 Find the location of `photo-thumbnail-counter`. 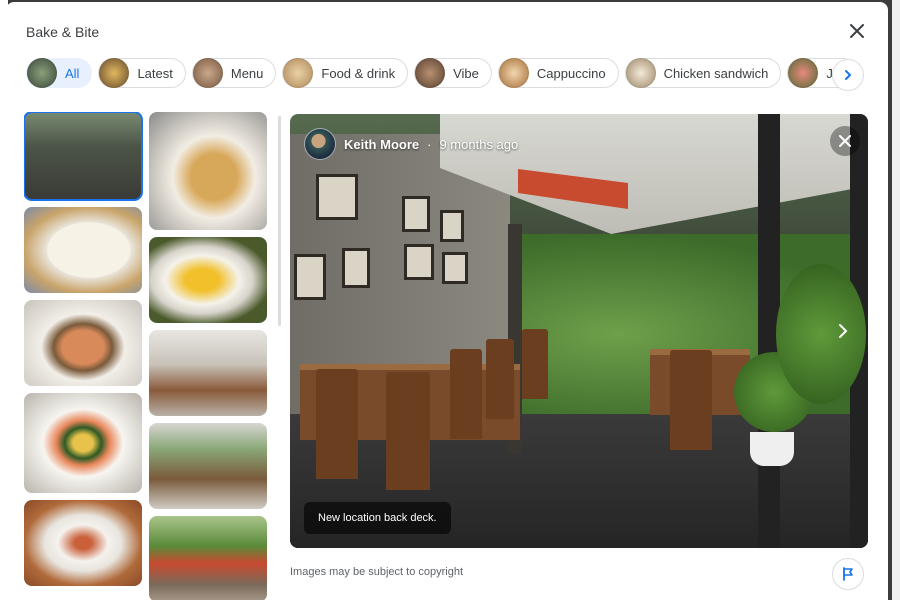

photo-thumbnail-counter is located at coordinates (208, 466).